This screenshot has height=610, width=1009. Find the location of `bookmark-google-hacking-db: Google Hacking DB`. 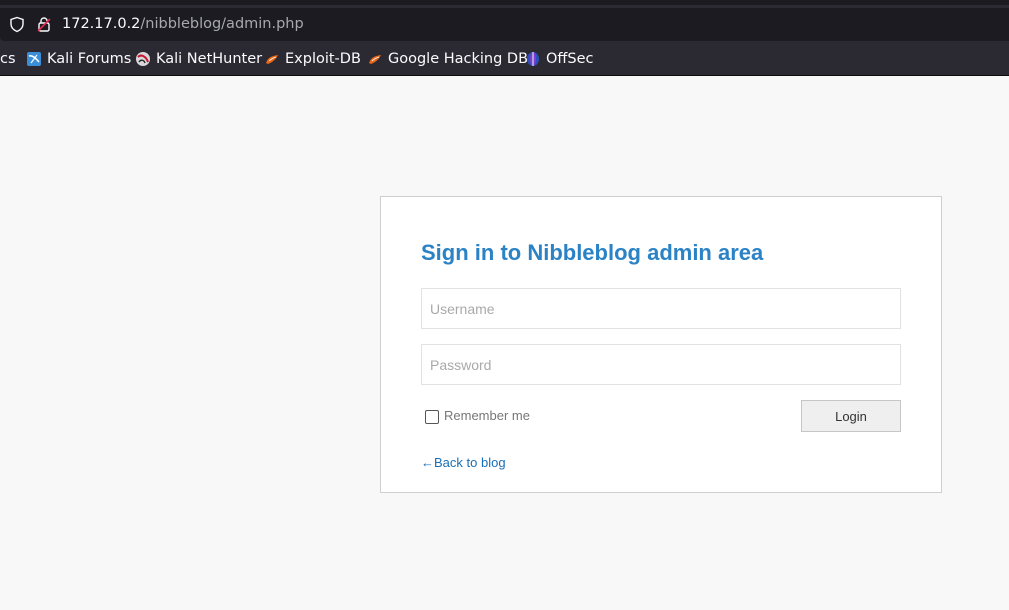

bookmark-google-hacking-db: Google Hacking DB is located at coordinates (447, 59).